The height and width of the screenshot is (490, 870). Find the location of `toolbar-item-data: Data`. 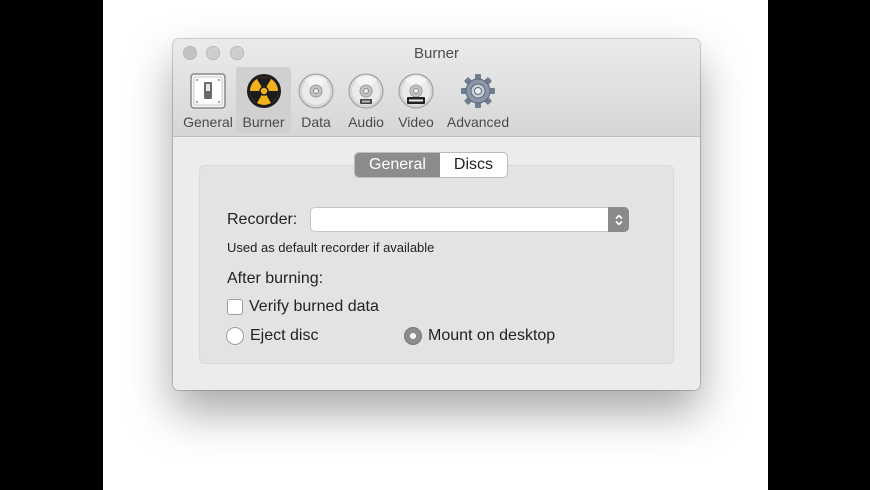

toolbar-item-data: Data is located at coordinates (316, 100).